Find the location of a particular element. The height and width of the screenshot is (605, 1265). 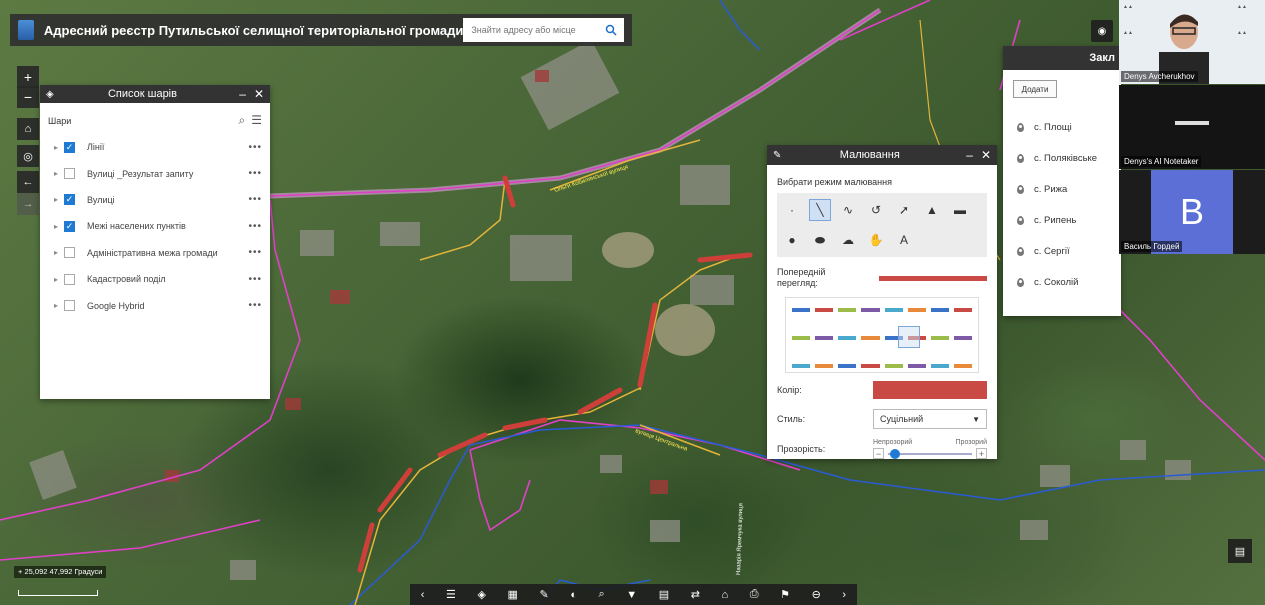

document-icon: ▤ is located at coordinates (664, 594).